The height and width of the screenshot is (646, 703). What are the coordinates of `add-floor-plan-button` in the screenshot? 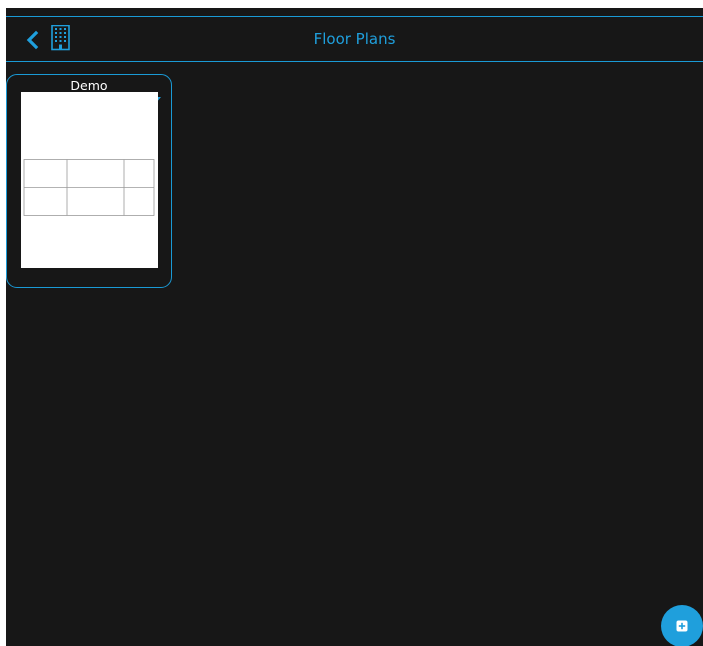 It's located at (682, 625).